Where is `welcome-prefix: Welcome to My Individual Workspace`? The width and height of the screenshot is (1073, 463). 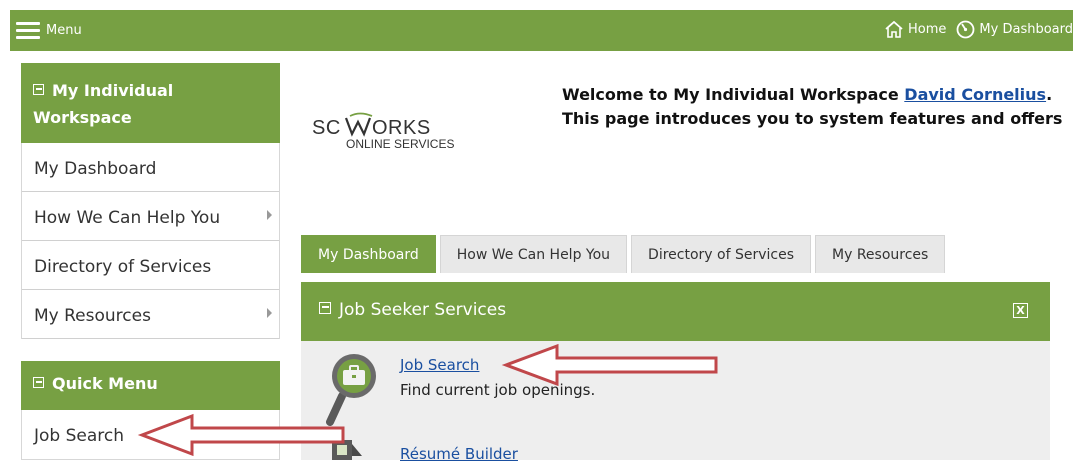 welcome-prefix: Welcome to My Individual Workspace is located at coordinates (733, 94).